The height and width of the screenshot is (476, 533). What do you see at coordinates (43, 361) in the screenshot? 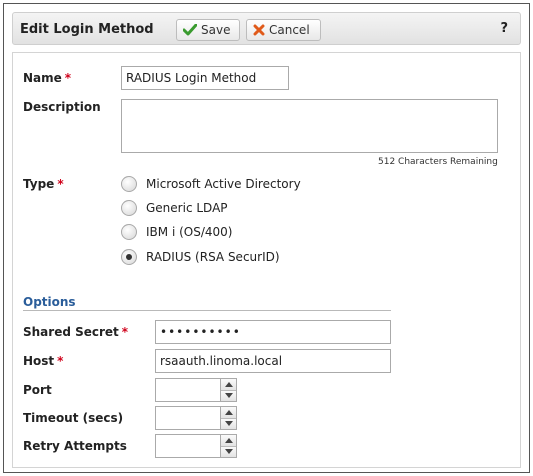
I see `host-label: Host *` at bounding box center [43, 361].